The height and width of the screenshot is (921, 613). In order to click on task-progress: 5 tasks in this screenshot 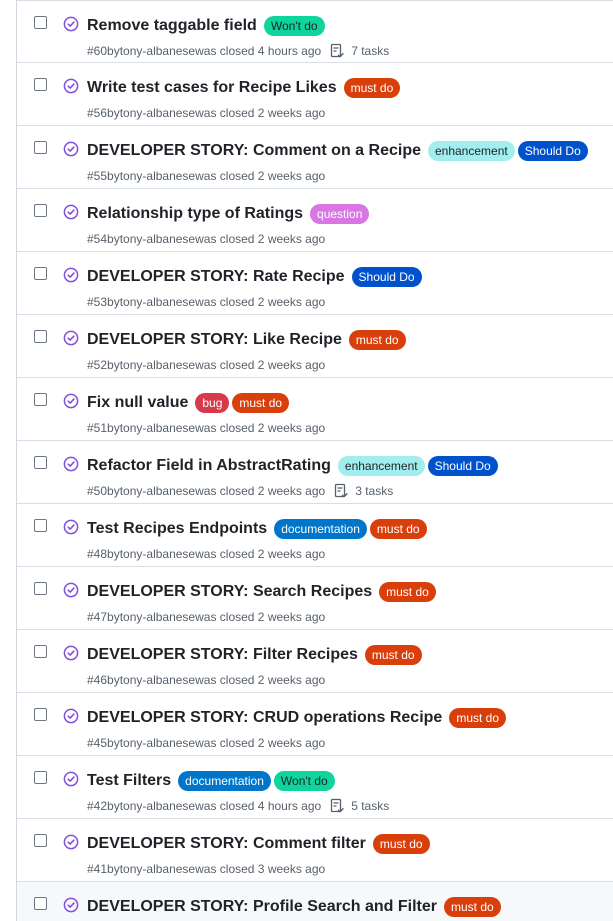, I will do `click(359, 806)`.